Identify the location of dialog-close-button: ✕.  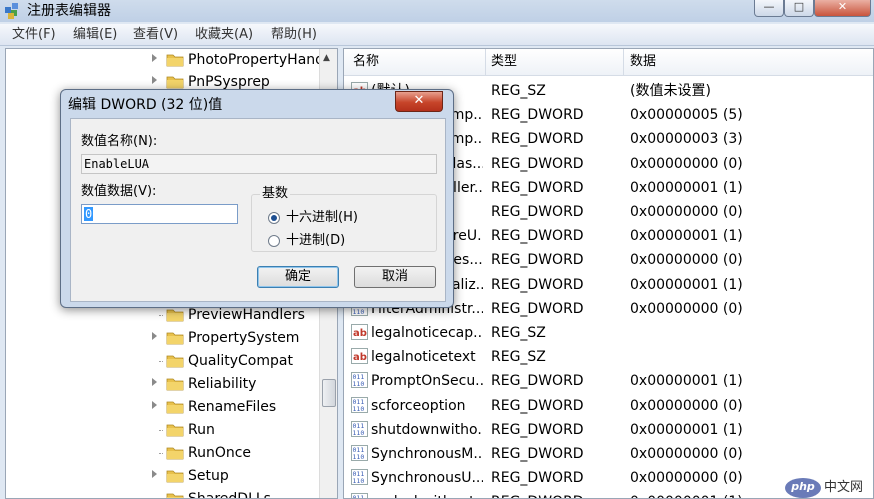
(419, 101).